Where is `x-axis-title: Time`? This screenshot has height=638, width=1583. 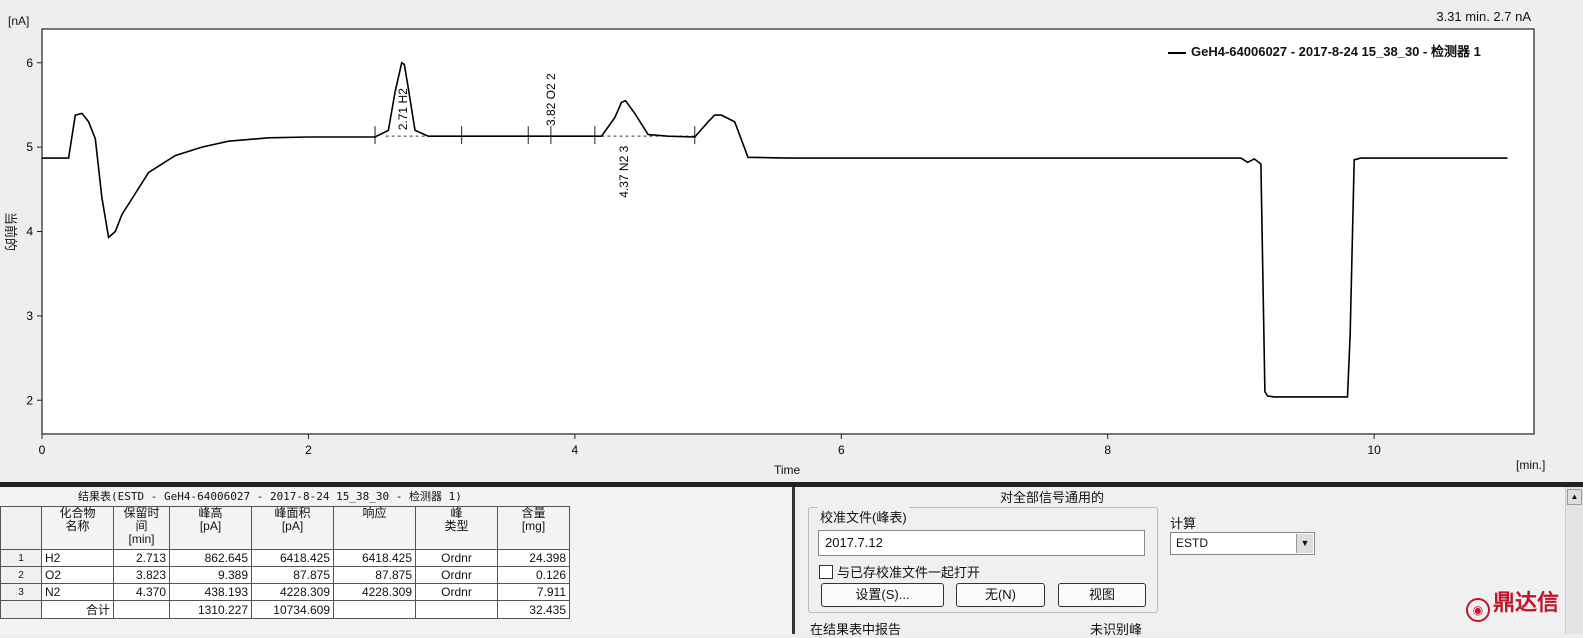 x-axis-title: Time is located at coordinates (787, 470).